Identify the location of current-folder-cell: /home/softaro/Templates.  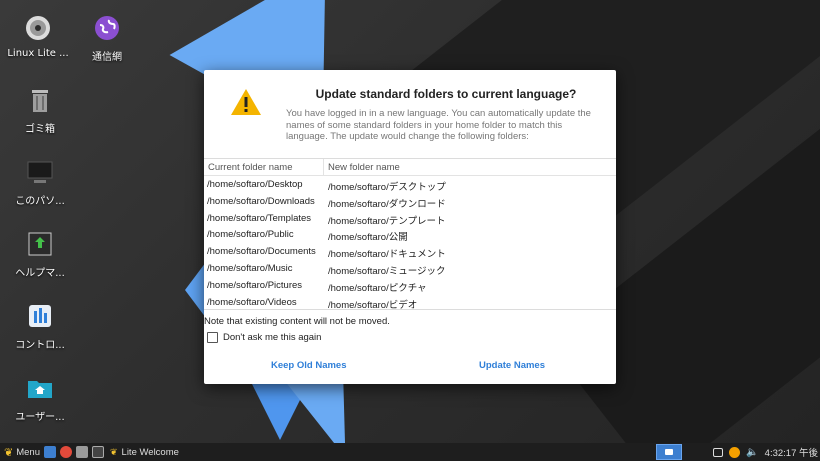
(259, 218).